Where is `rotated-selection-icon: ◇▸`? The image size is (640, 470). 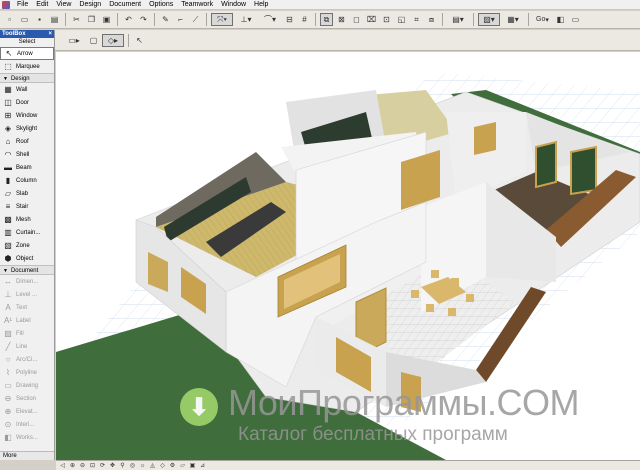
rotated-selection-icon: ◇▸ is located at coordinates (113, 40).